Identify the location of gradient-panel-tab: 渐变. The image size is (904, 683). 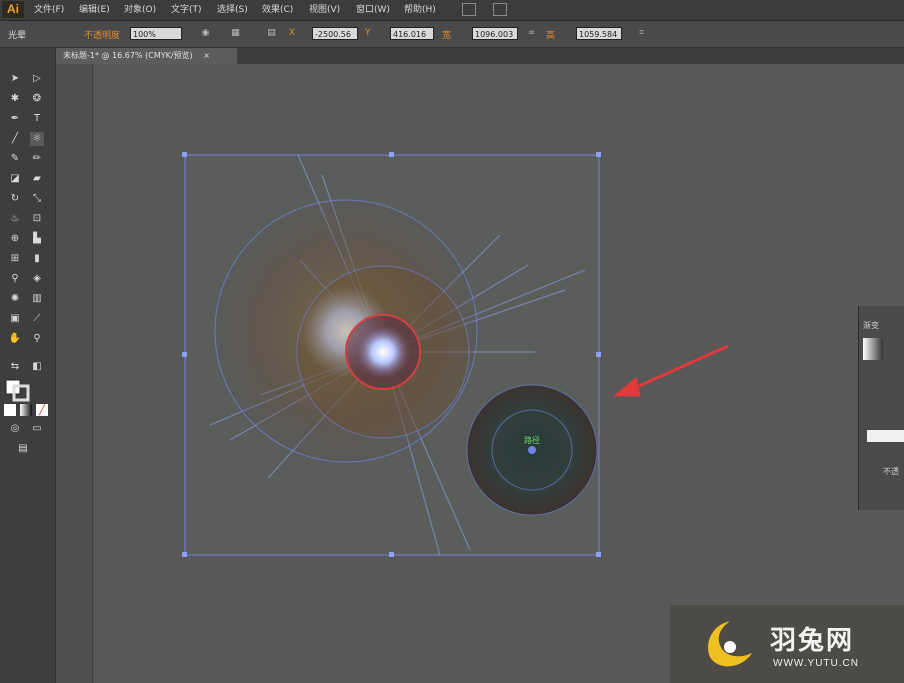
(871, 325).